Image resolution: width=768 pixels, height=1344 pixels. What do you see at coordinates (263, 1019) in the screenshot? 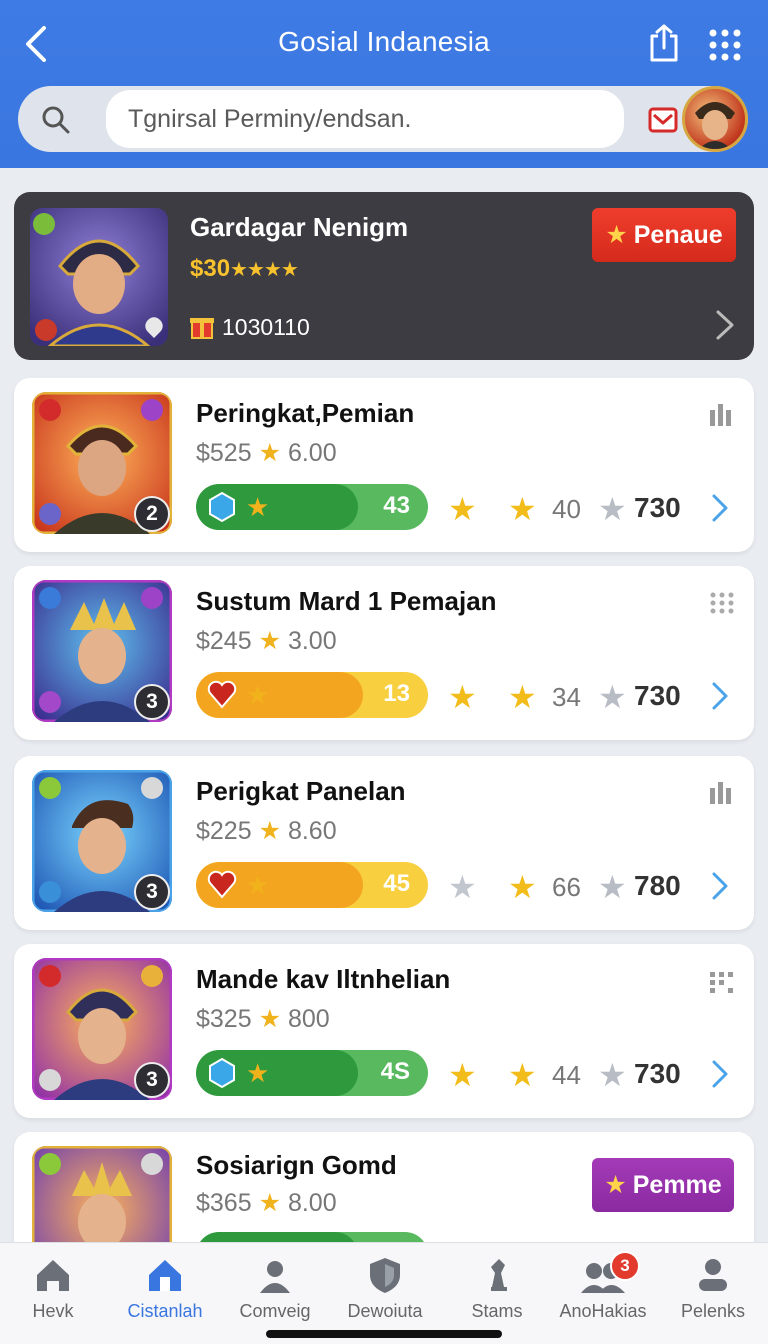
I see `item-price: $325 ★ 800` at bounding box center [263, 1019].